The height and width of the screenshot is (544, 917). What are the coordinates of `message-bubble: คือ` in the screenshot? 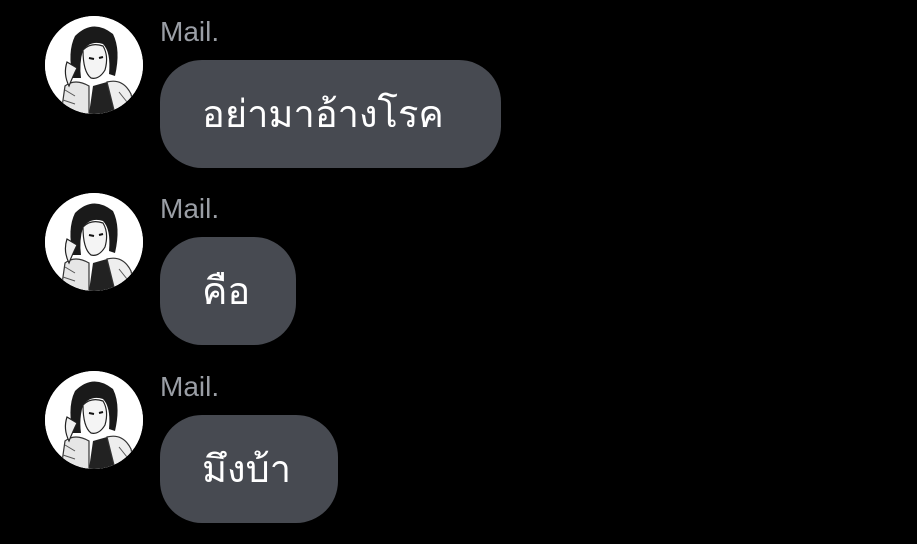 It's located at (228, 291).